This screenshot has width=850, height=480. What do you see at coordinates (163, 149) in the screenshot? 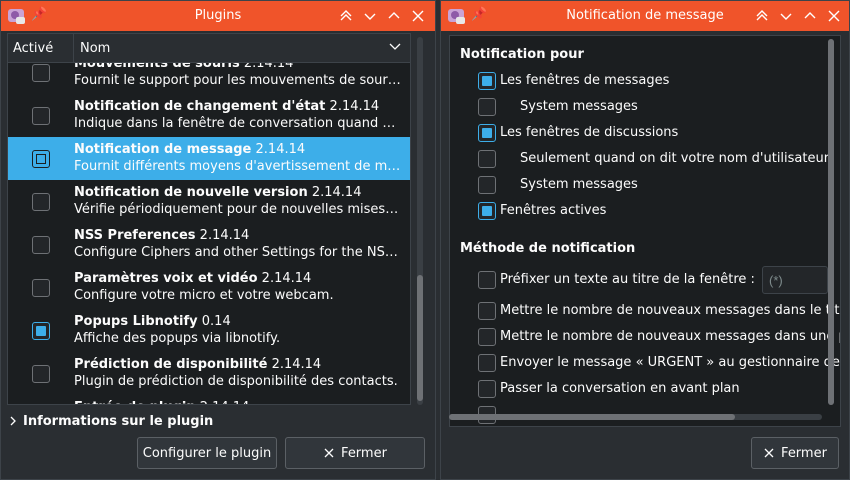
I see `plugin-name: Notification de message` at bounding box center [163, 149].